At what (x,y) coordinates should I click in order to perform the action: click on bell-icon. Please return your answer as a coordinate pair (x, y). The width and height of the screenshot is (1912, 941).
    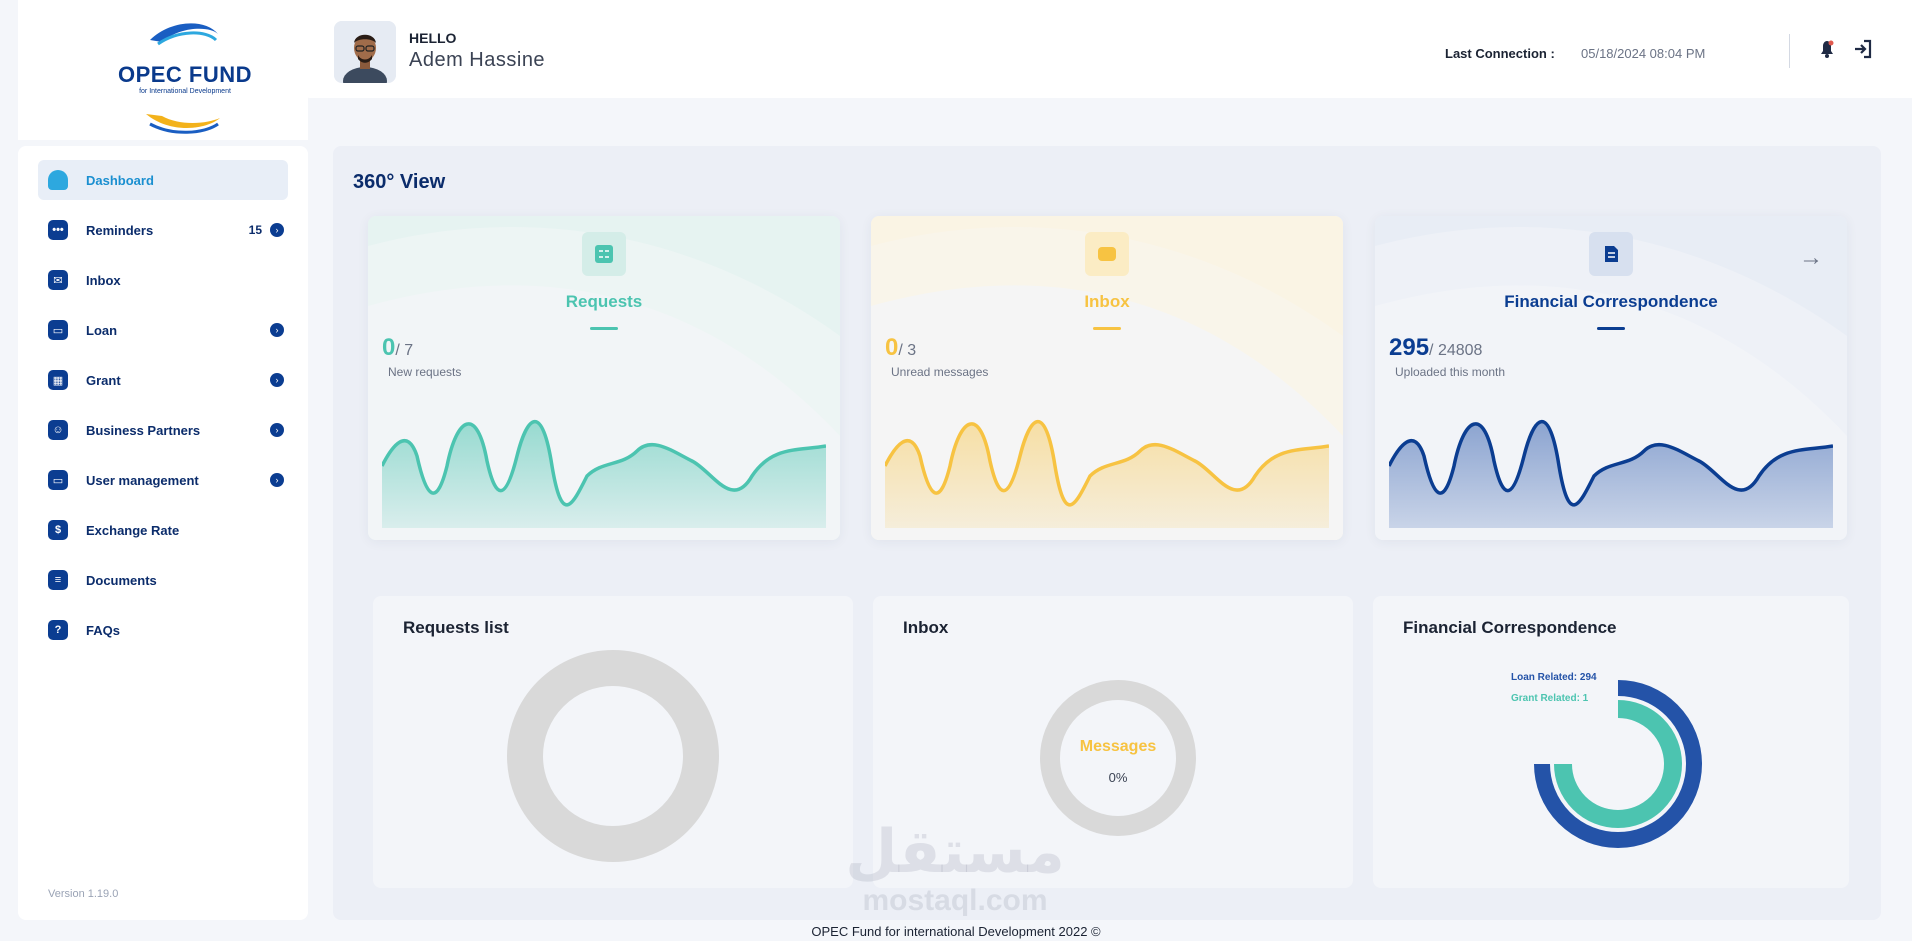
    Looking at the image, I should click on (1827, 49).